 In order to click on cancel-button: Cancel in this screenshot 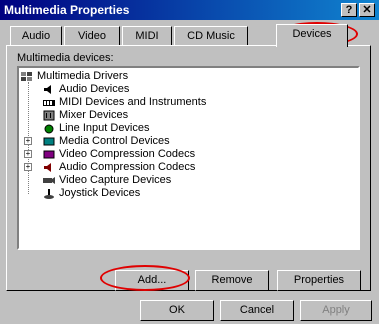, I will do `click(257, 310)`.